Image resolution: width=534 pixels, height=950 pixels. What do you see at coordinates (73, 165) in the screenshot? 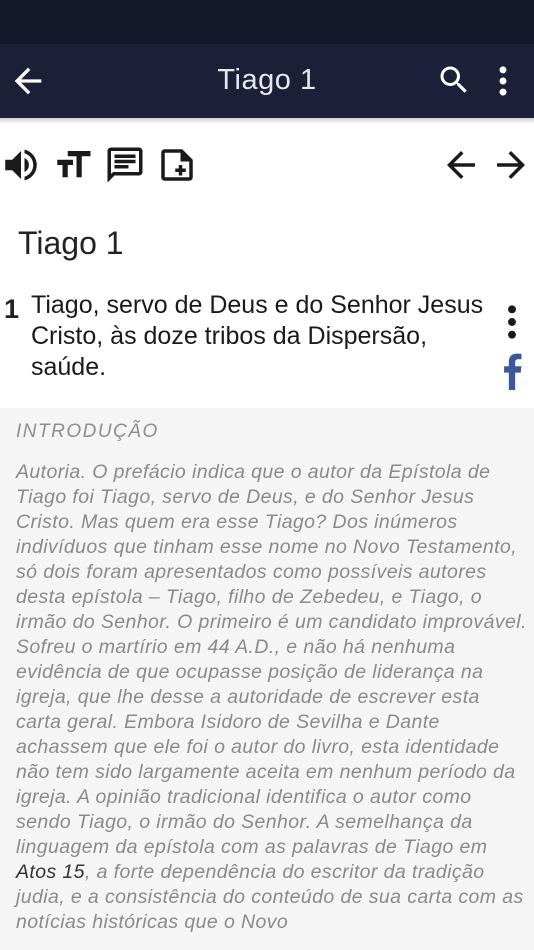
I see `text-size-icon` at bounding box center [73, 165].